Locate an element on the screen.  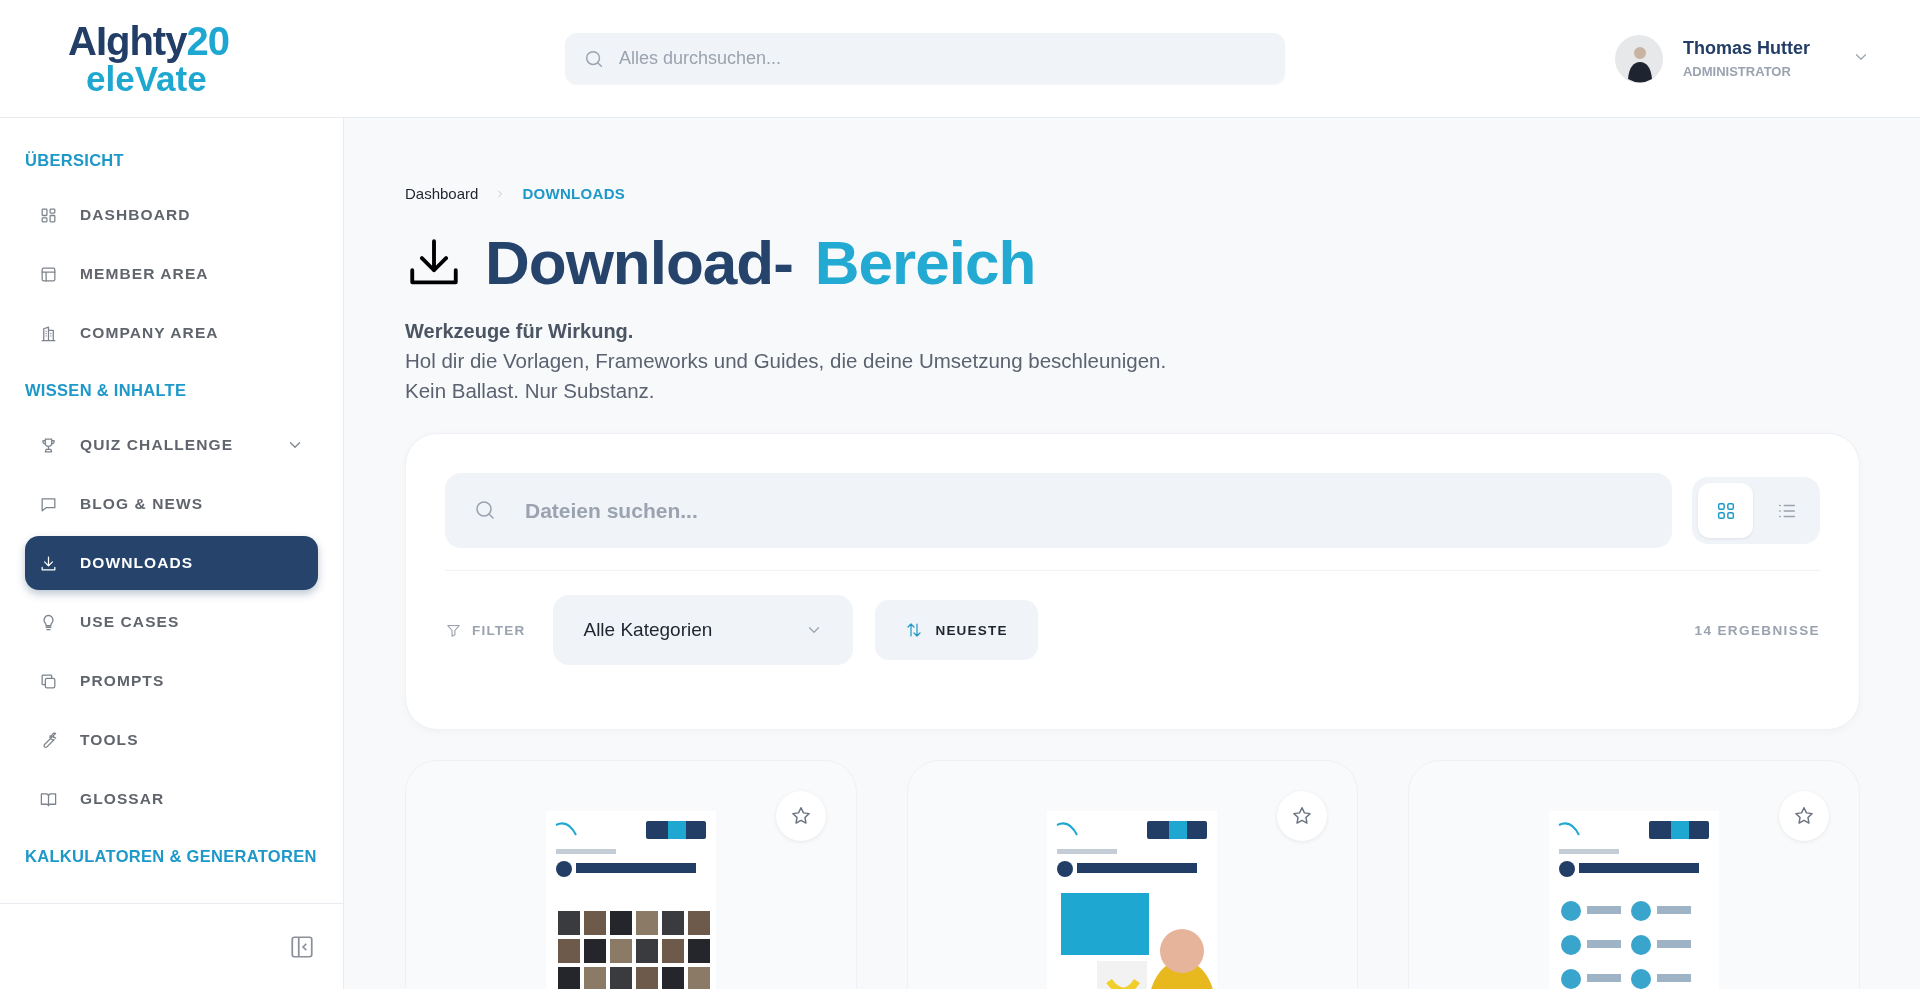
sidebar-item: TOOLS is located at coordinates (171, 740).